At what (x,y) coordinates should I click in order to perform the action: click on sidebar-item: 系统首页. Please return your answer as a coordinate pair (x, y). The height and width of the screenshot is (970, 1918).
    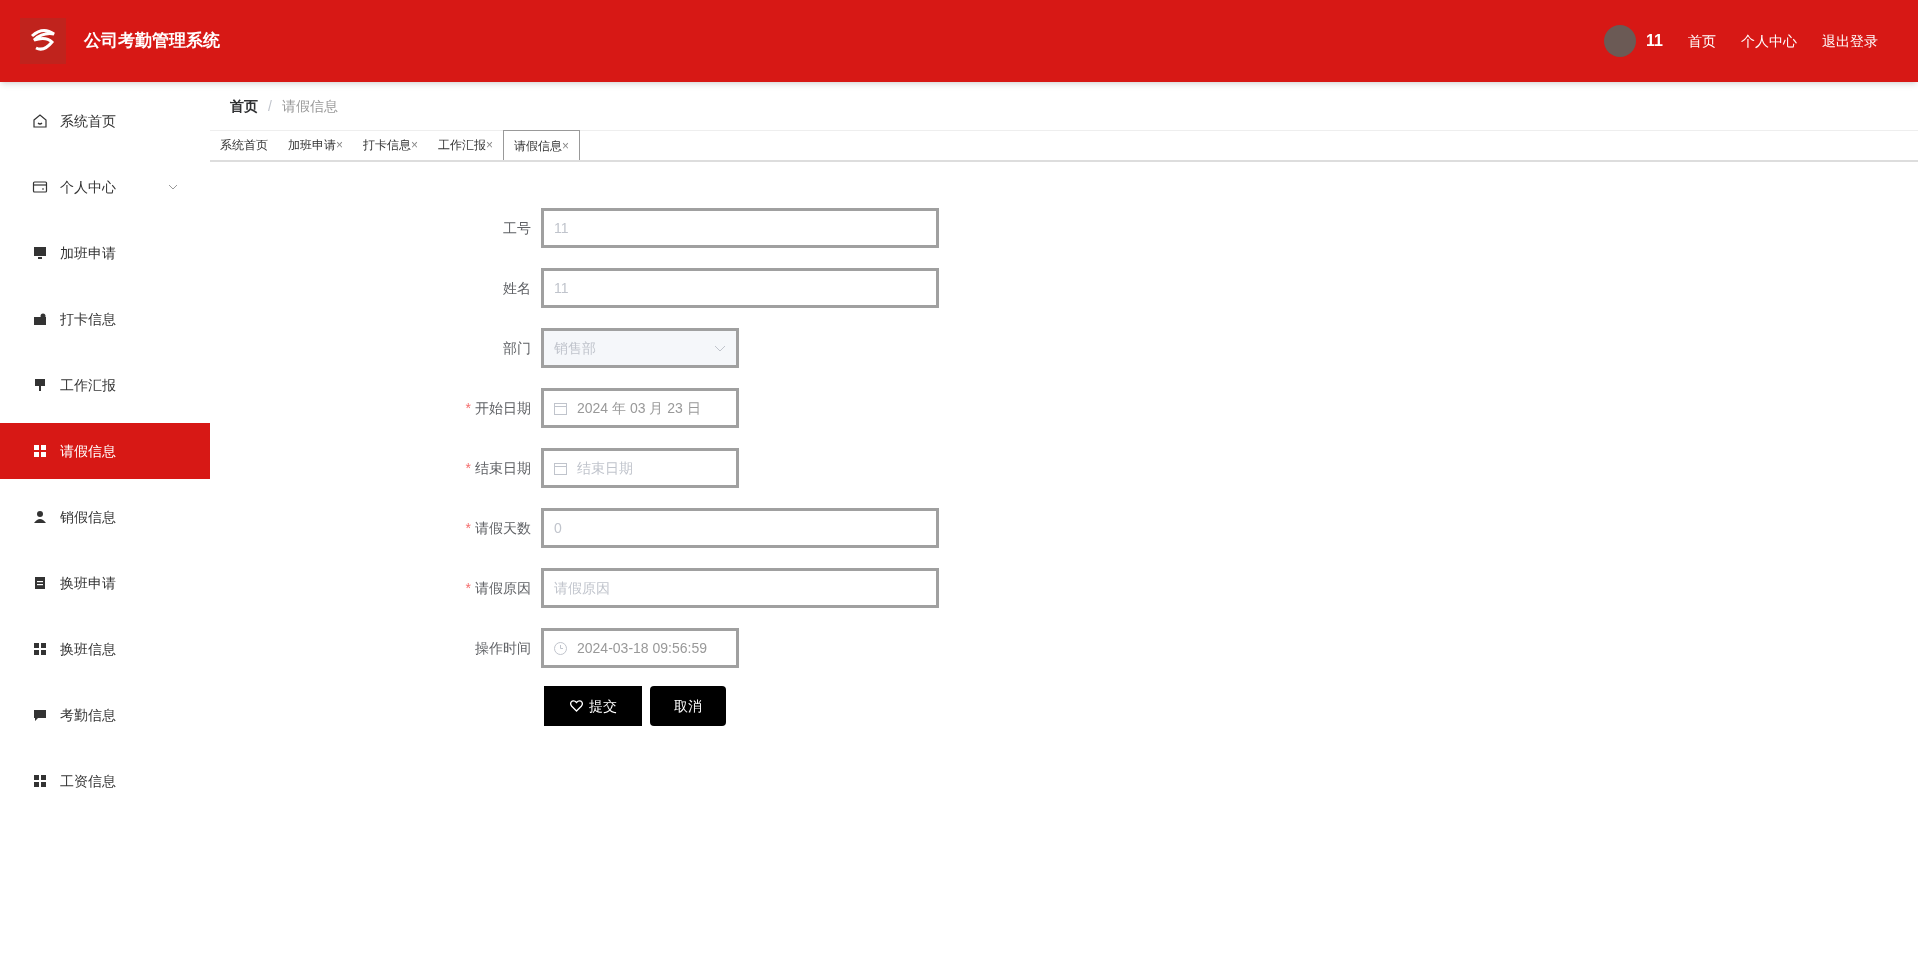
    Looking at the image, I should click on (105, 121).